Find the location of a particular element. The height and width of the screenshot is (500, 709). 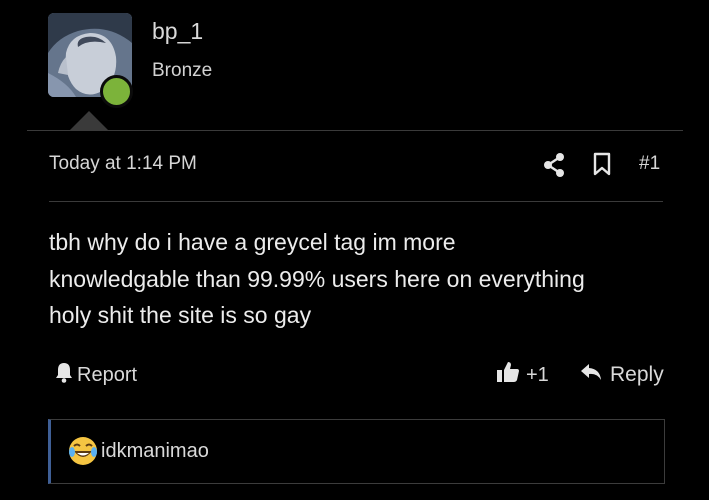

reply-button: Reply is located at coordinates (622, 375).